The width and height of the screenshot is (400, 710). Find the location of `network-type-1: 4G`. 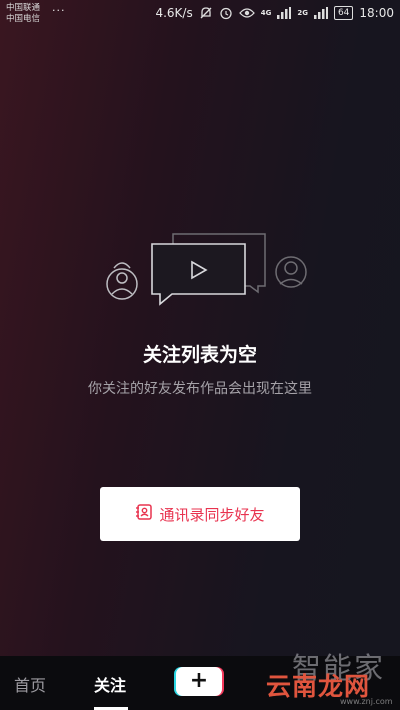

network-type-1: 4G is located at coordinates (266, 12).